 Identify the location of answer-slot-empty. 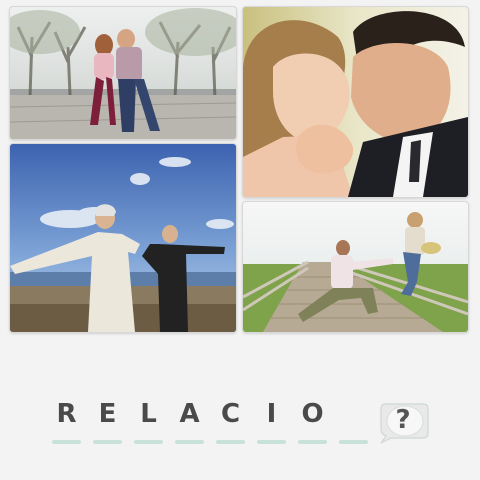
(353, 421).